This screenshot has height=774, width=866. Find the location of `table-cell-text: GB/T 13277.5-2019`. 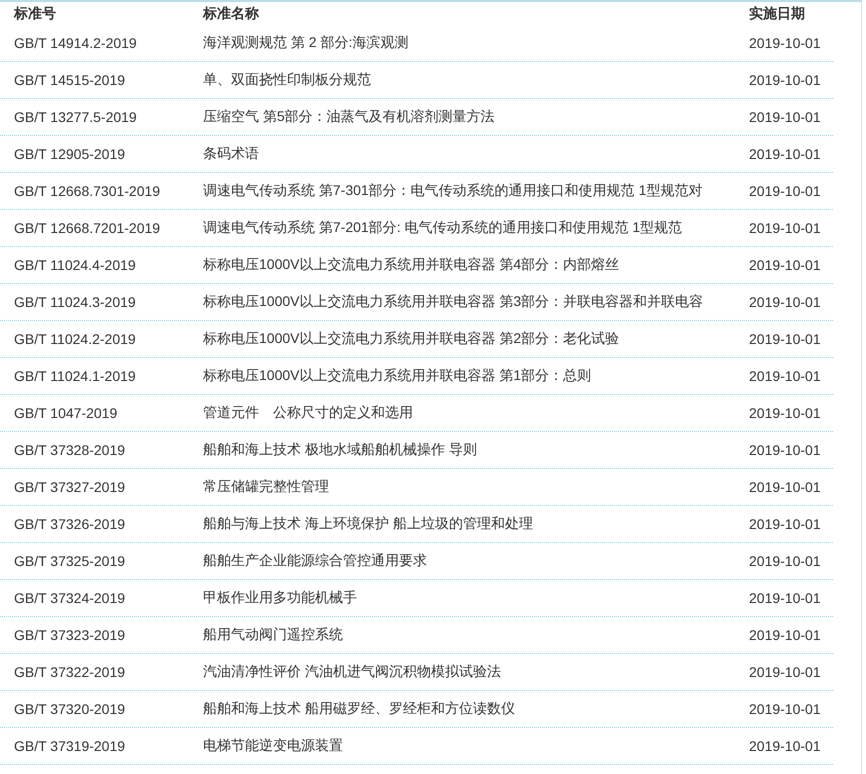

table-cell-text: GB/T 13277.5-2019 is located at coordinates (75, 117).